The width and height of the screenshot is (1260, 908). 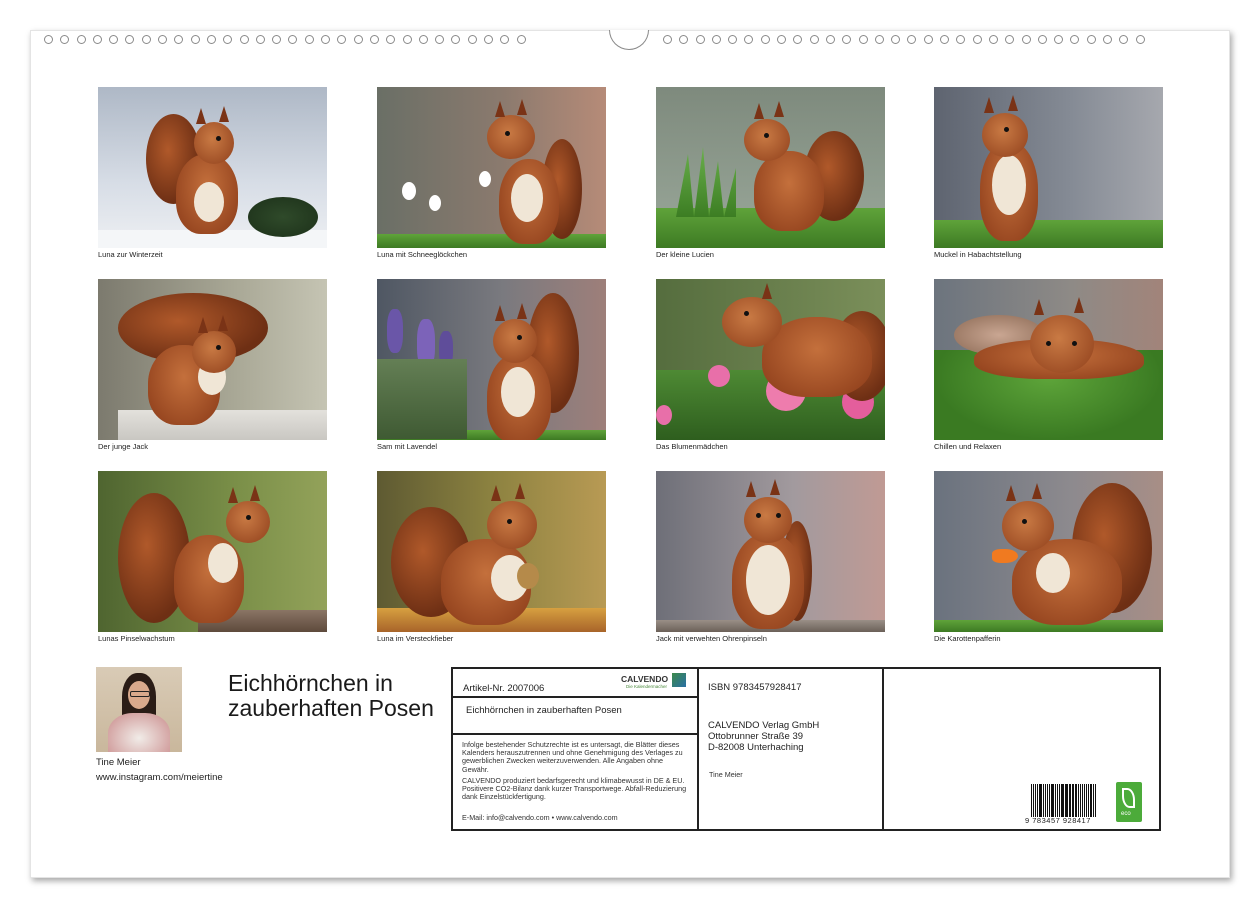 What do you see at coordinates (692, 446) in the screenshot?
I see `photo-caption: Das Blumenmädchen` at bounding box center [692, 446].